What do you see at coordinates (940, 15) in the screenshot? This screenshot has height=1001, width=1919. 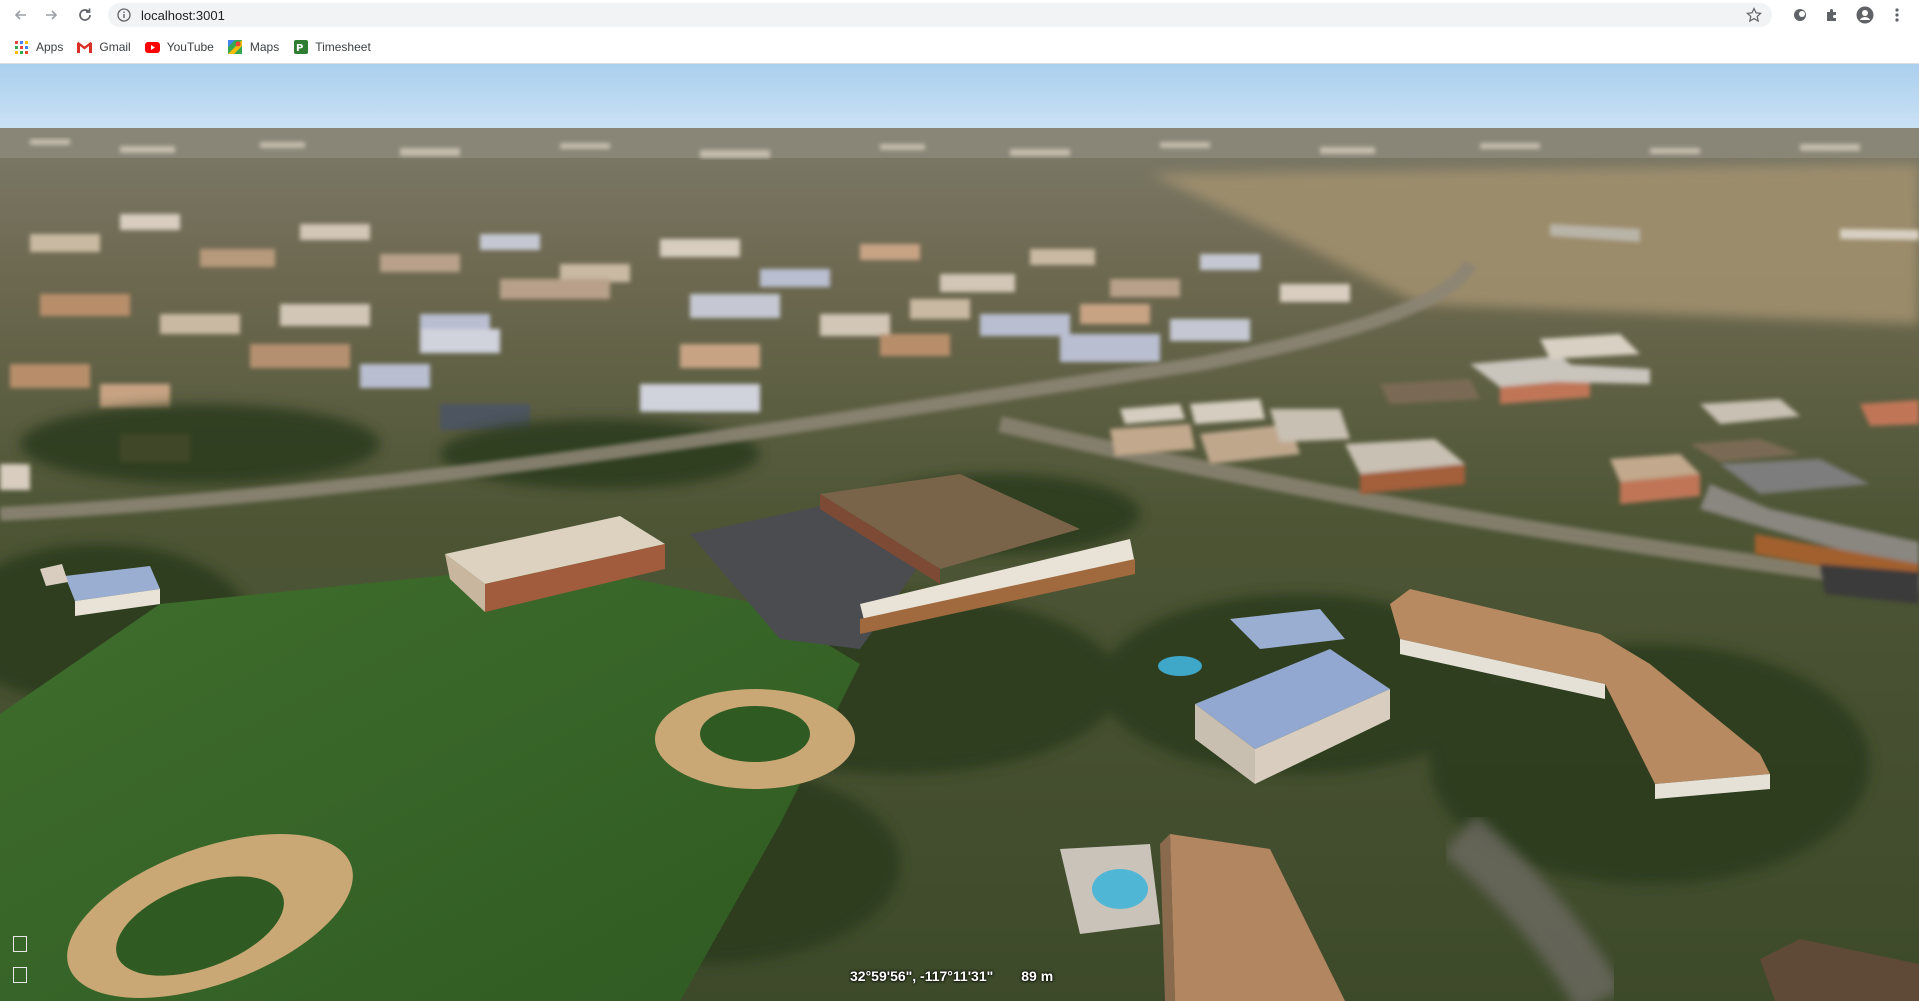 I see `address-bar: localhost:3001` at bounding box center [940, 15].